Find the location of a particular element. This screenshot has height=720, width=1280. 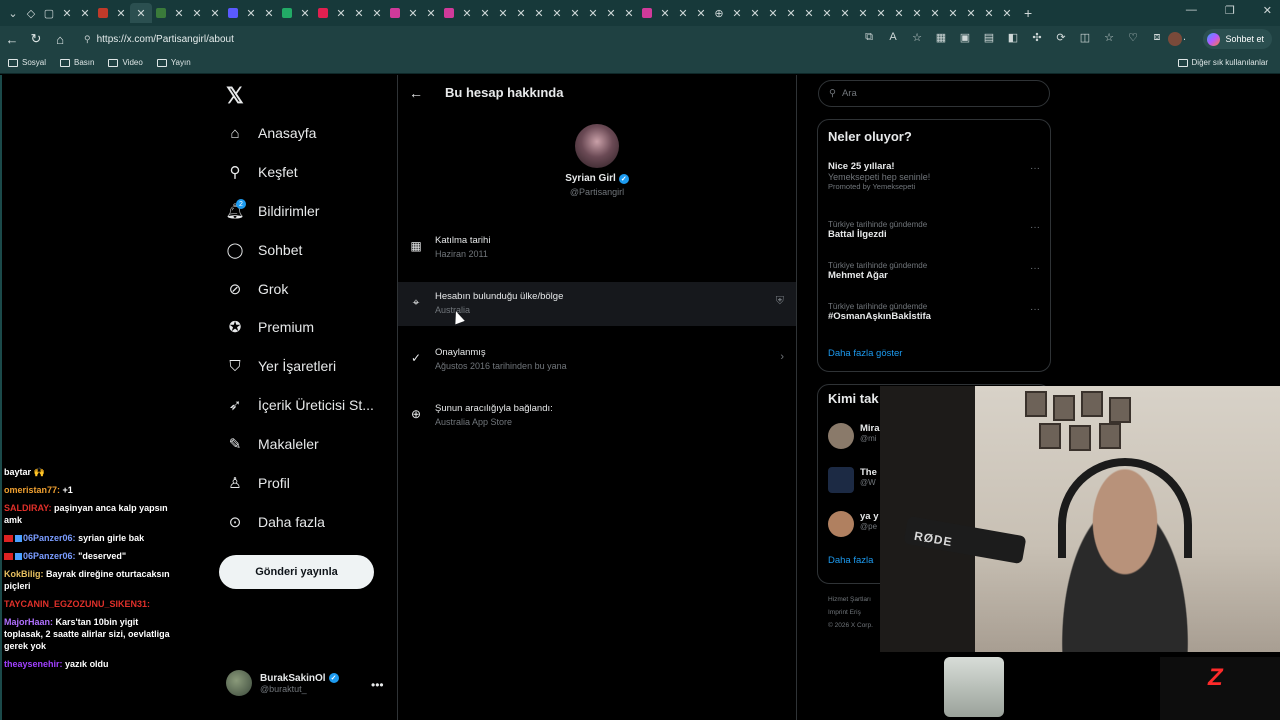

nav-chat: ◯ Sohbet is located at coordinates (264, 250).